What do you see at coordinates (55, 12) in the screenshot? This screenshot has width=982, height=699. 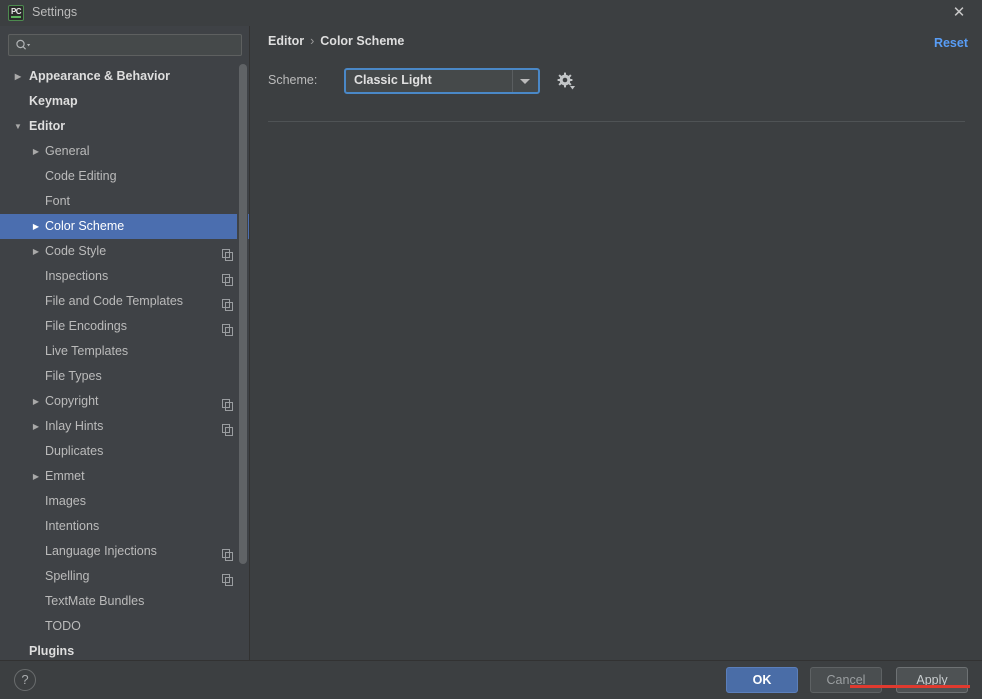 I see `window-title: Settings` at bounding box center [55, 12].